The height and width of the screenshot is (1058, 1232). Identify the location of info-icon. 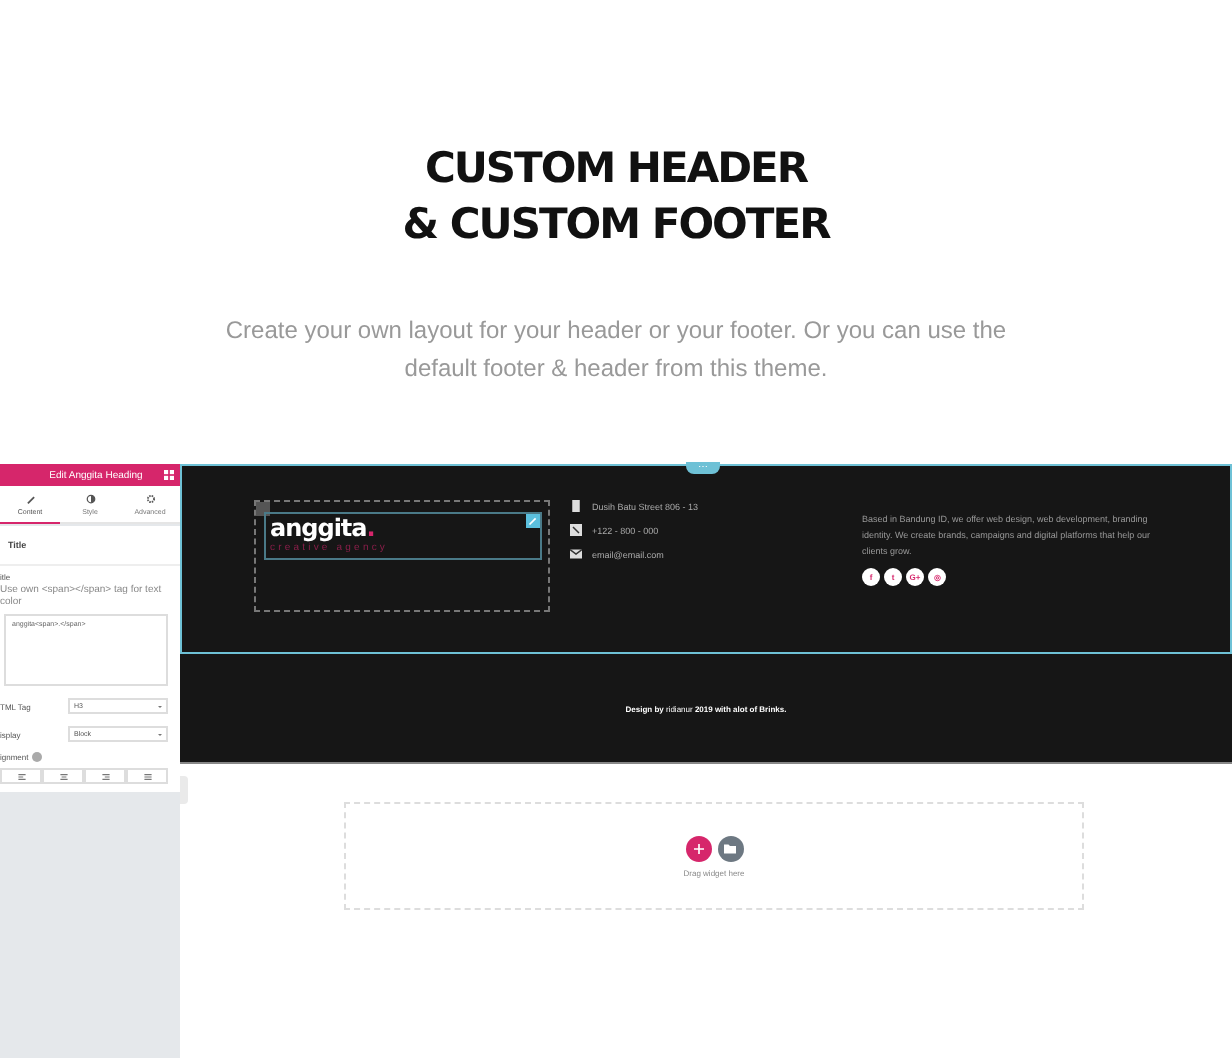
(37, 757).